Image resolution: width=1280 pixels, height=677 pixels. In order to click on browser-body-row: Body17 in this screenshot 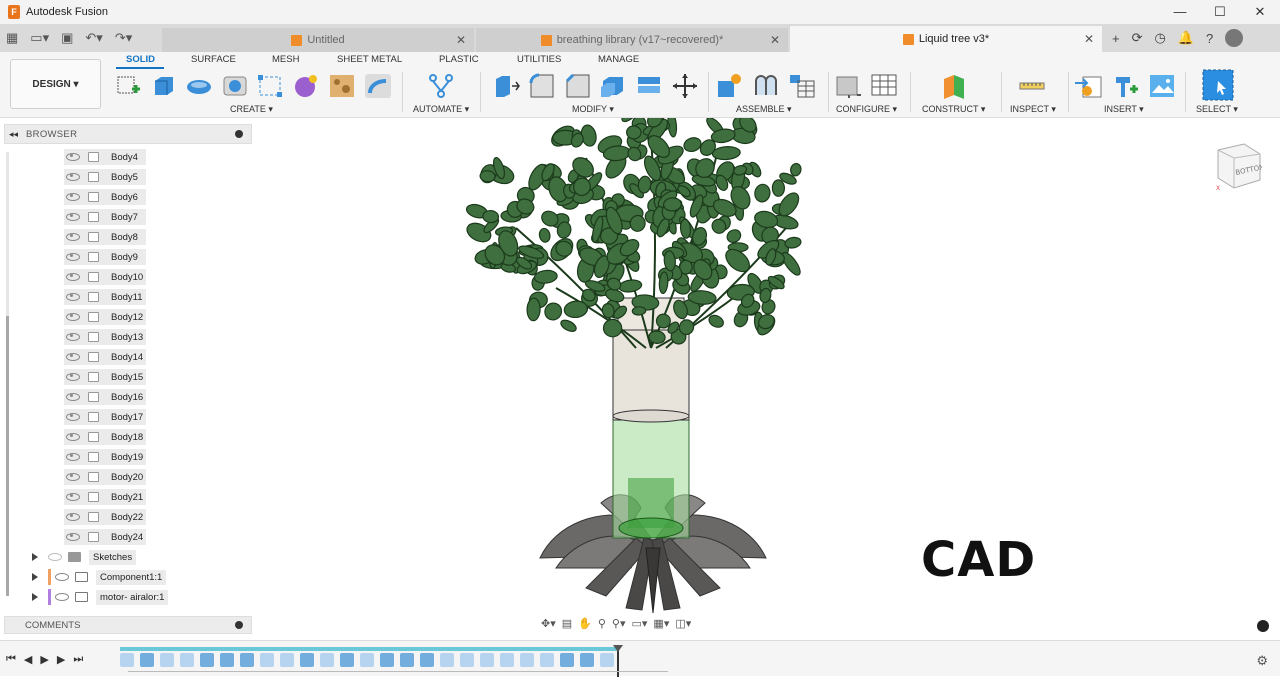, I will do `click(105, 417)`.